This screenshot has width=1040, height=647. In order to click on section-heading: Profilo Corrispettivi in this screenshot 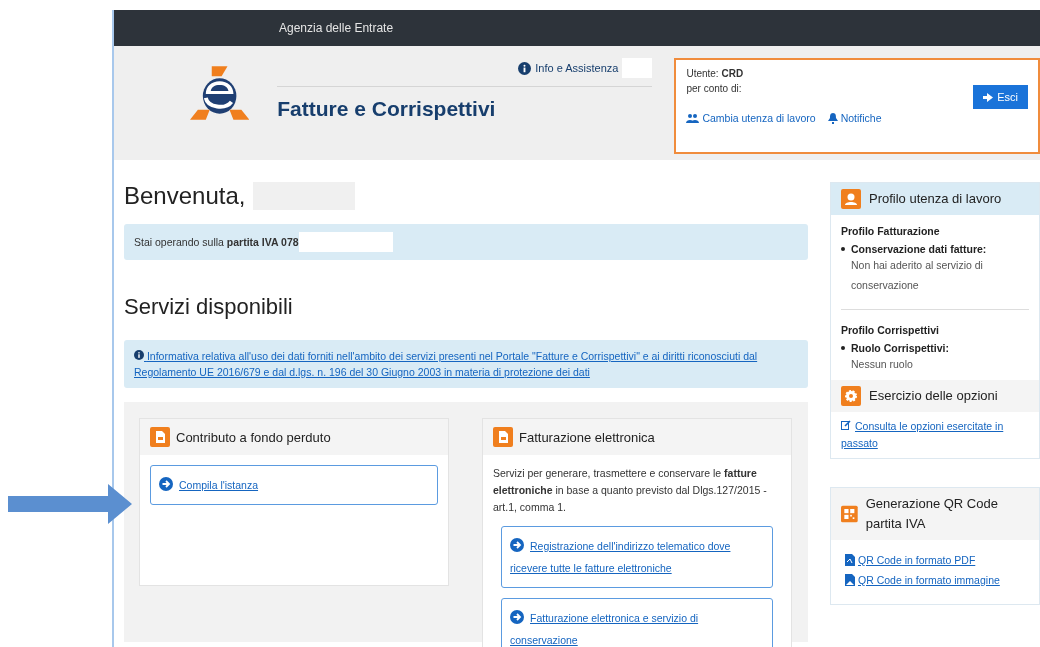, I will do `click(890, 330)`.